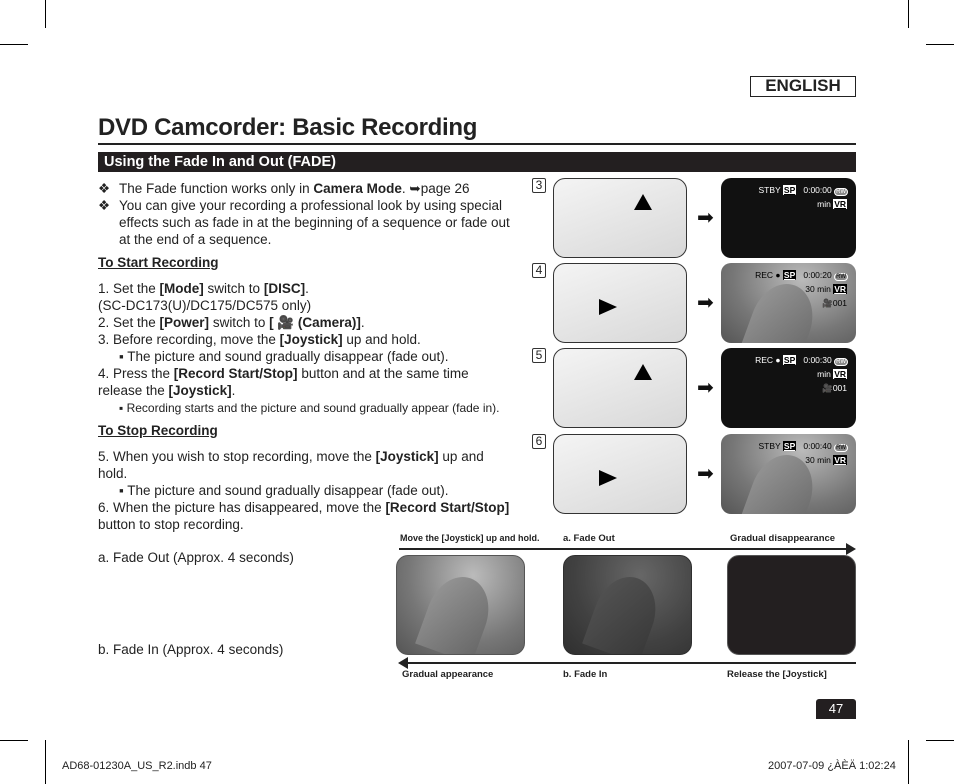 This screenshot has width=954, height=784. What do you see at coordinates (477, 144) in the screenshot?
I see `title-divider` at bounding box center [477, 144].